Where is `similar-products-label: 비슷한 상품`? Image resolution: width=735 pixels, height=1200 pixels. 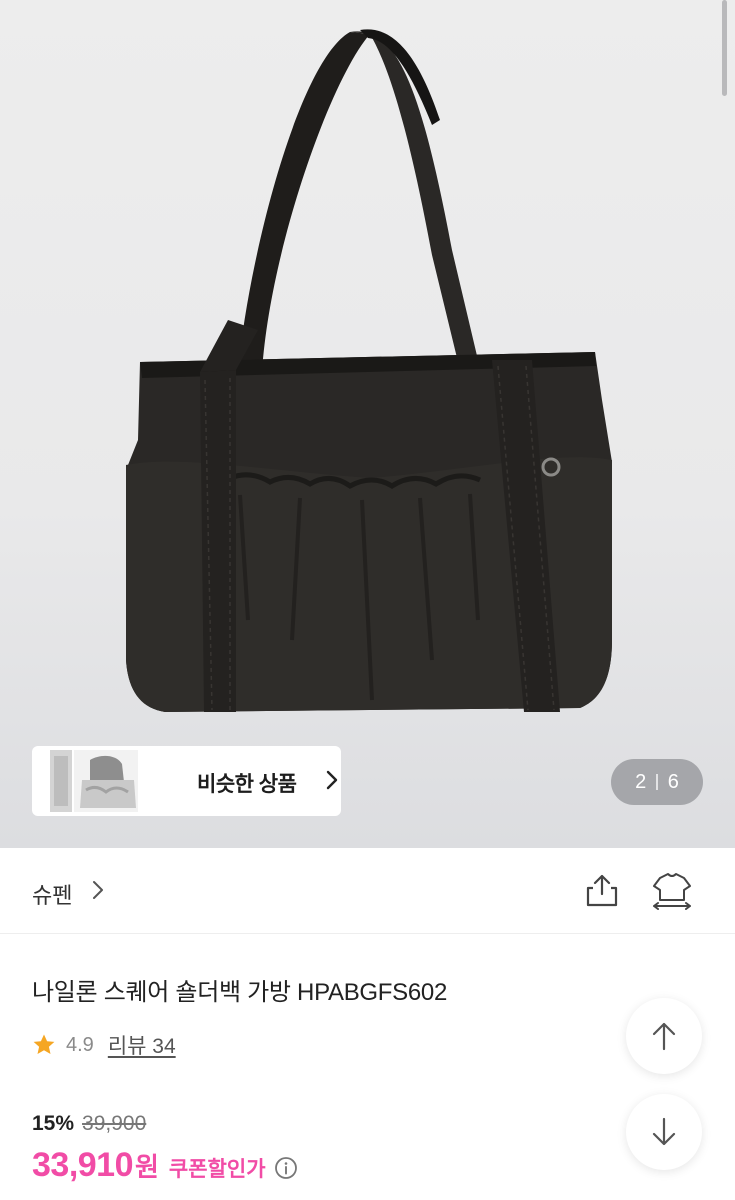
similar-products-label: 비슷한 상품 is located at coordinates (247, 784).